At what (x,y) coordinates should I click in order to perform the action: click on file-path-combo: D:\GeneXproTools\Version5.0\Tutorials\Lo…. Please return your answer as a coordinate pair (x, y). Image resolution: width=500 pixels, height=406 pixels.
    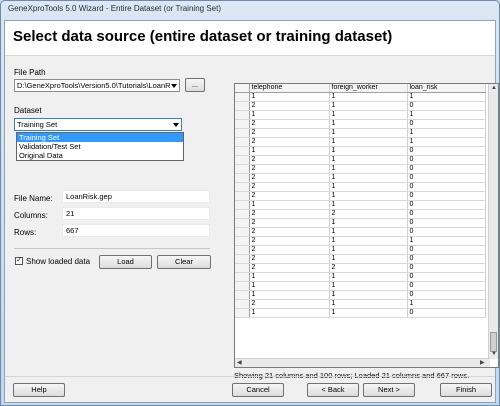
    Looking at the image, I should click on (97, 85).